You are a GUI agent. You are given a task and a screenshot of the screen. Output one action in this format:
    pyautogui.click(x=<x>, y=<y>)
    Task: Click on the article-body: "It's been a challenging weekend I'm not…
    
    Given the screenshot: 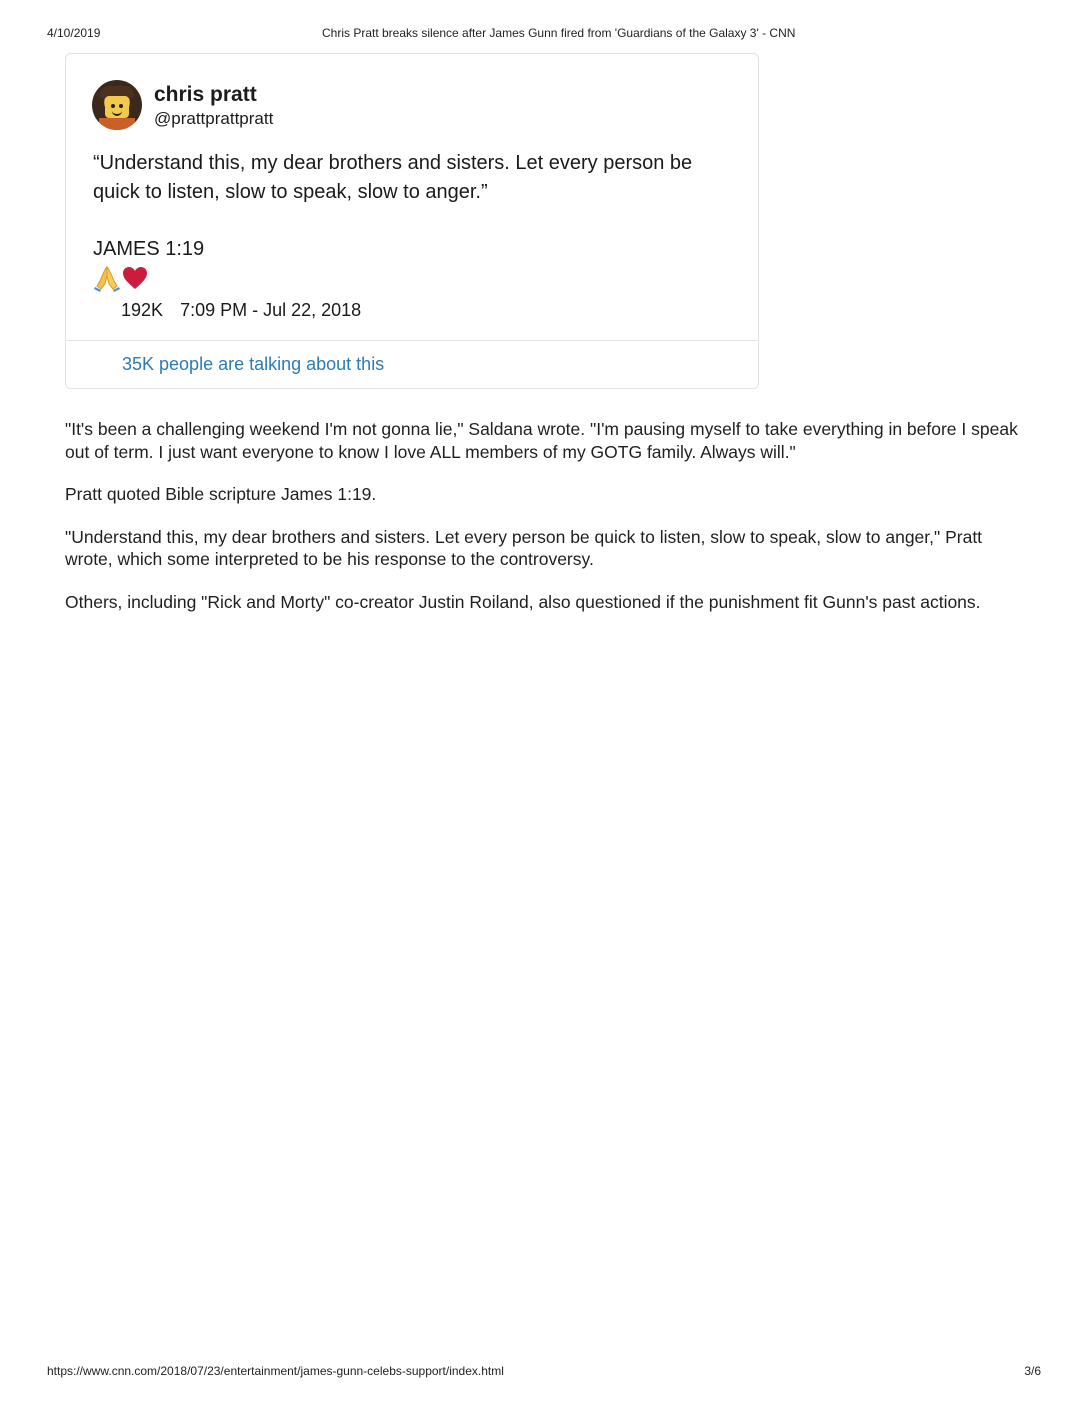 What is the action you would take?
    pyautogui.click(x=545, y=515)
    